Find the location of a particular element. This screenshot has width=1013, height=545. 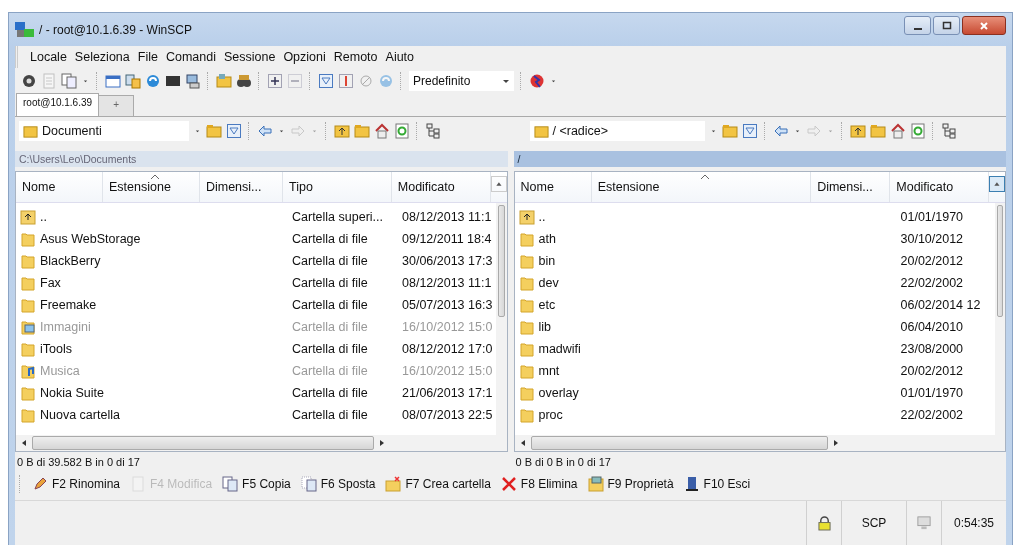

modified-date: 05/07/2013 16:3 is located at coordinates (447, 305).